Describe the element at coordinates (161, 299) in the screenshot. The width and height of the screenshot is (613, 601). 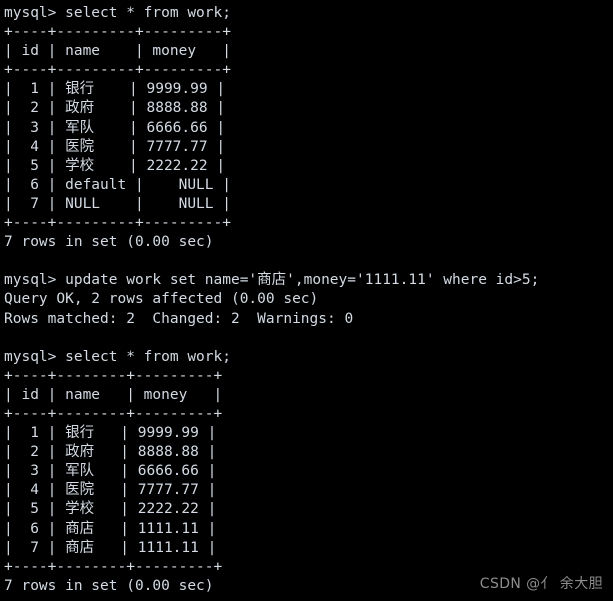
I see `terminal-line: Query OK, 2 rows affected (0.00 sec)` at that location.